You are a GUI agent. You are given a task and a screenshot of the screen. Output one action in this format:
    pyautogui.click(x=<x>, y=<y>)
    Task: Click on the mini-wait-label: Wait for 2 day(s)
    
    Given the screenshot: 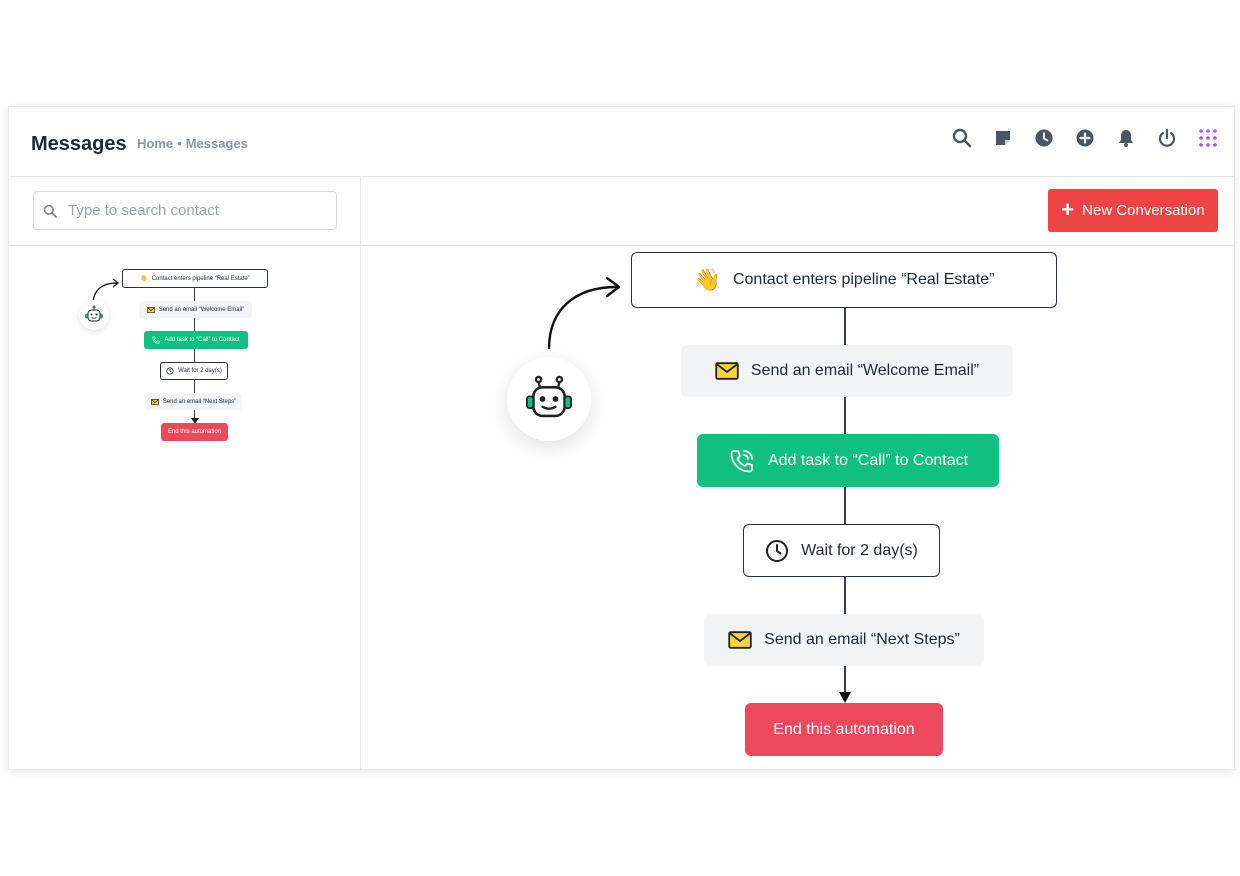 What is the action you would take?
    pyautogui.click(x=200, y=371)
    